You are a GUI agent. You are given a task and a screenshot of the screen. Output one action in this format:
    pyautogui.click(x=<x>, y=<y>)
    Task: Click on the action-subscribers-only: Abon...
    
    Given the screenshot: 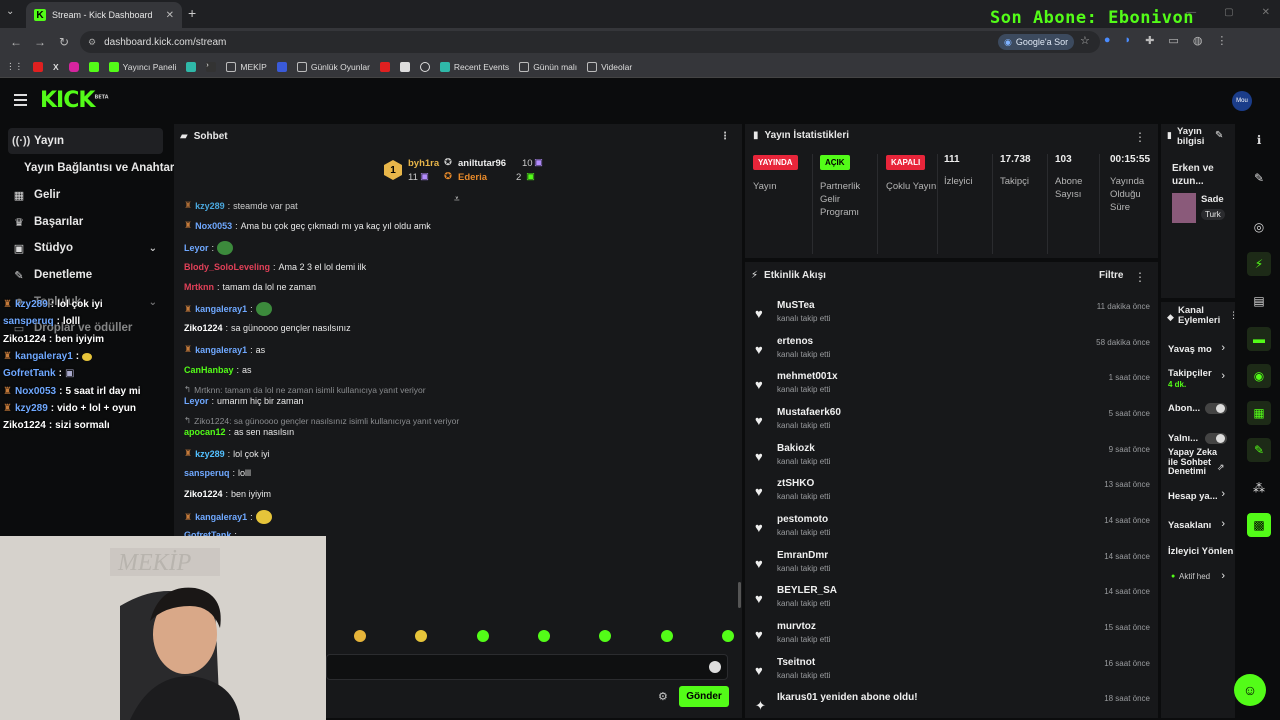 What is the action you would take?
    pyautogui.click(x=1186, y=408)
    